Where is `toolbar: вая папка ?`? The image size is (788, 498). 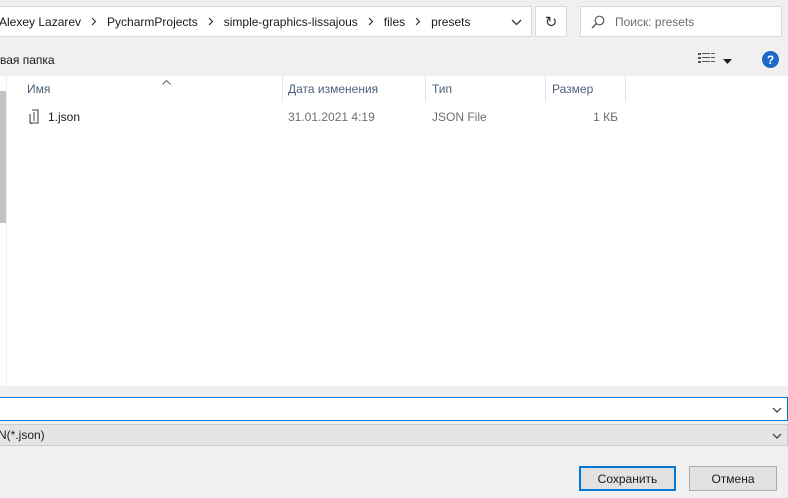 toolbar: вая папка ? is located at coordinates (394, 60).